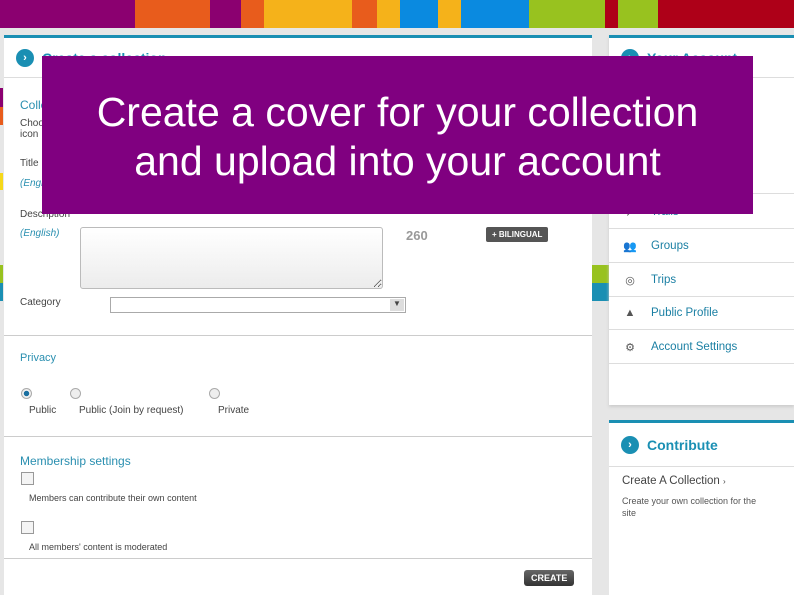 This screenshot has height=595, width=794. What do you see at coordinates (630, 280) in the screenshot?
I see `compass-icon: ◎` at bounding box center [630, 280].